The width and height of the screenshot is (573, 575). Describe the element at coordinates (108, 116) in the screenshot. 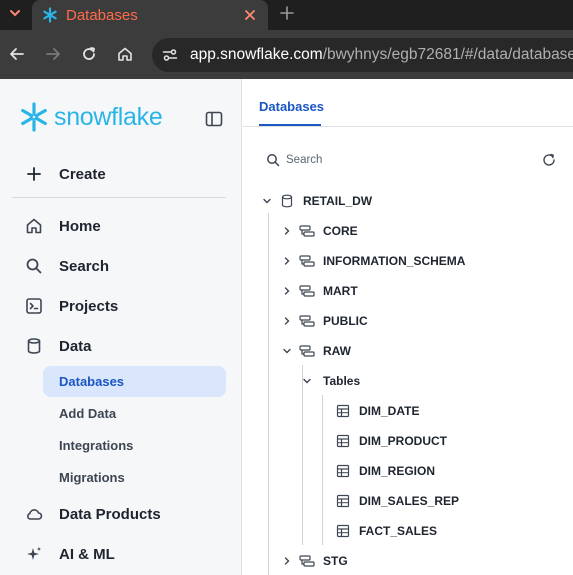

I see `logo-text: snowflake` at that location.